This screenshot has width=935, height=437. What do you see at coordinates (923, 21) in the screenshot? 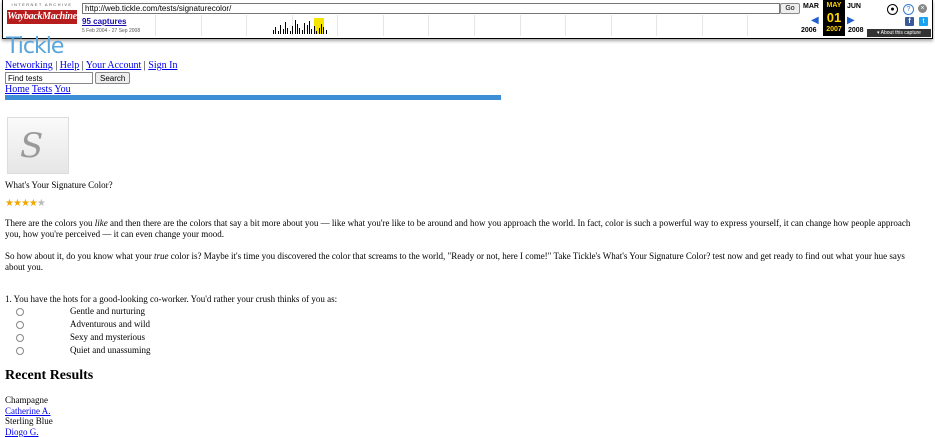
I see `twitter-icon: t` at bounding box center [923, 21].